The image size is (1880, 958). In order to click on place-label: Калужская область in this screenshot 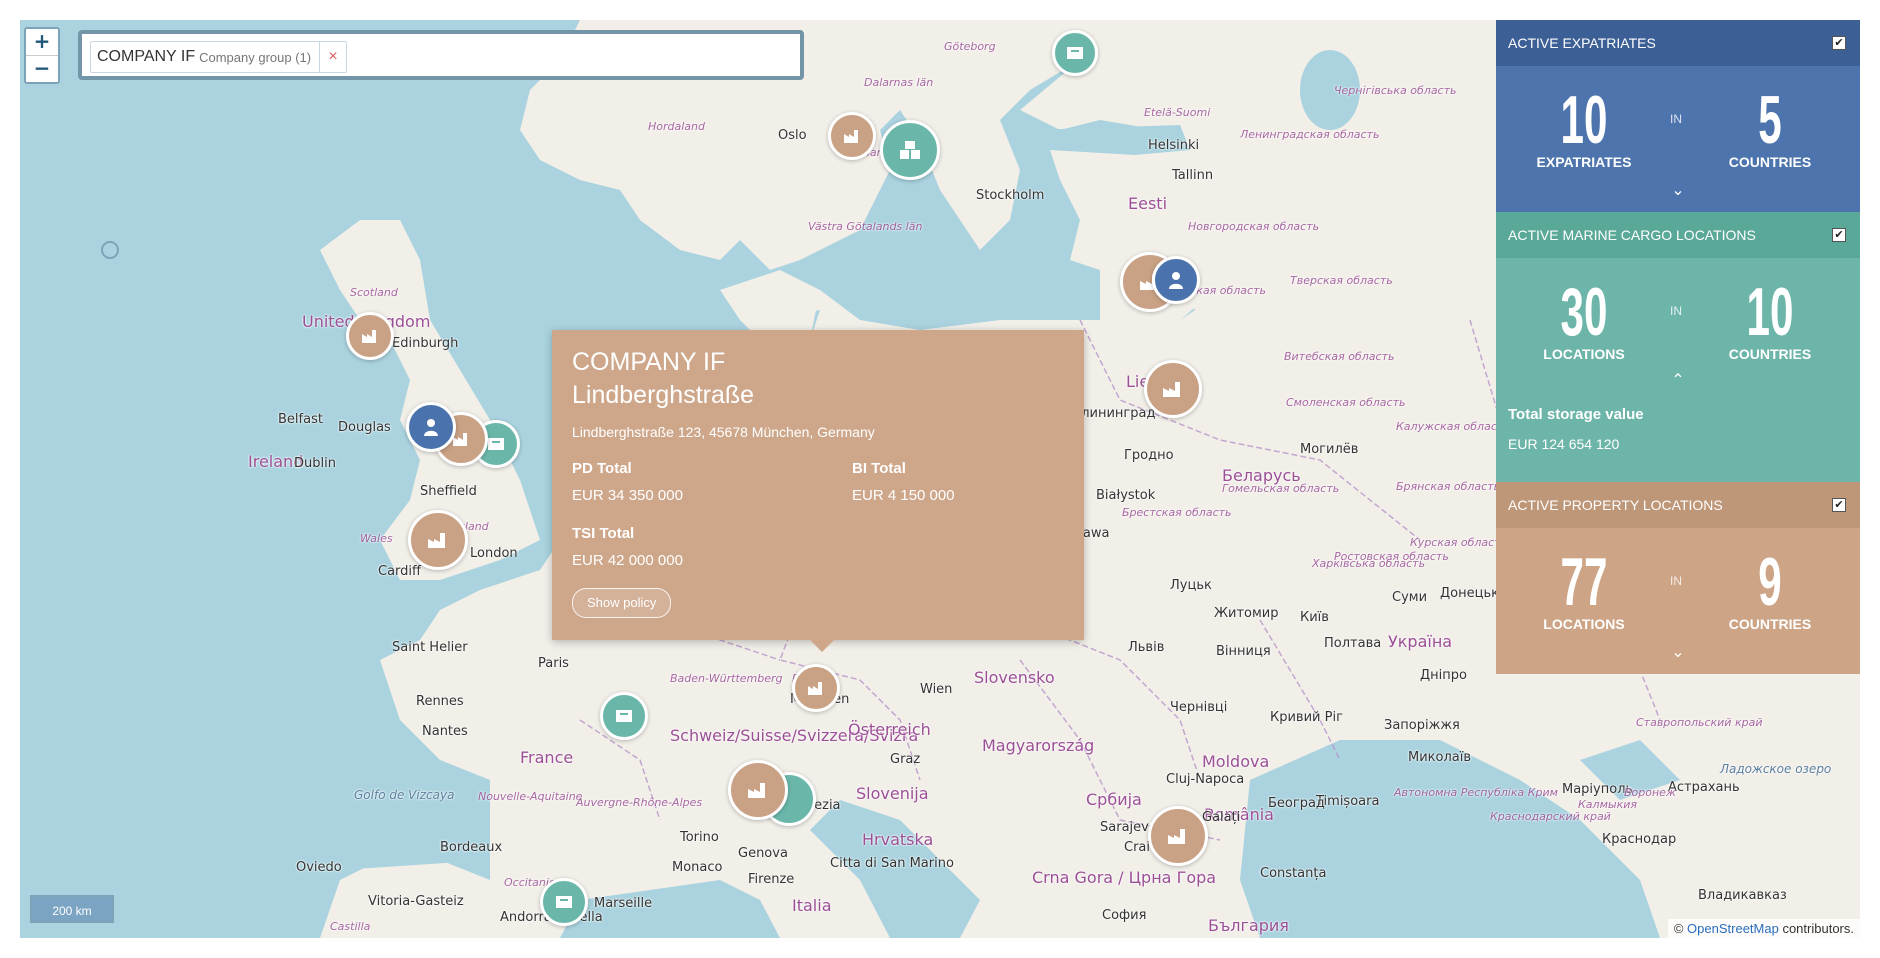, I will do `click(1453, 426)`.